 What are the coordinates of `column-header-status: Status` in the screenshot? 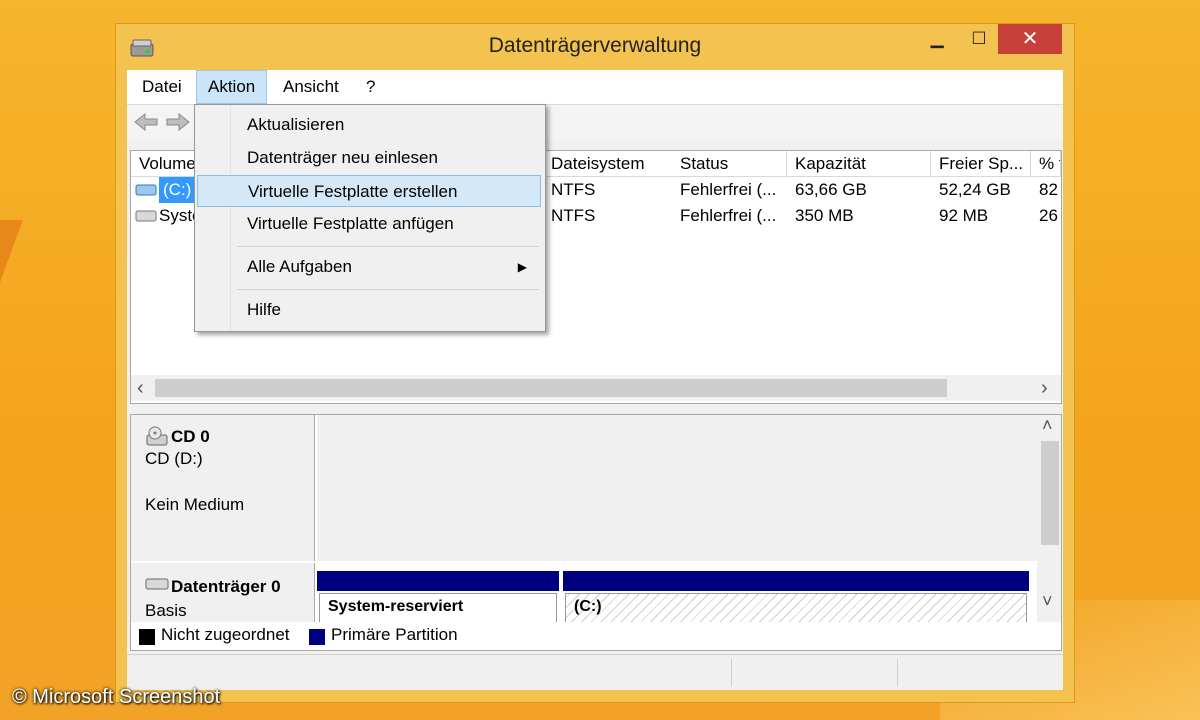 It's located at (729, 164).